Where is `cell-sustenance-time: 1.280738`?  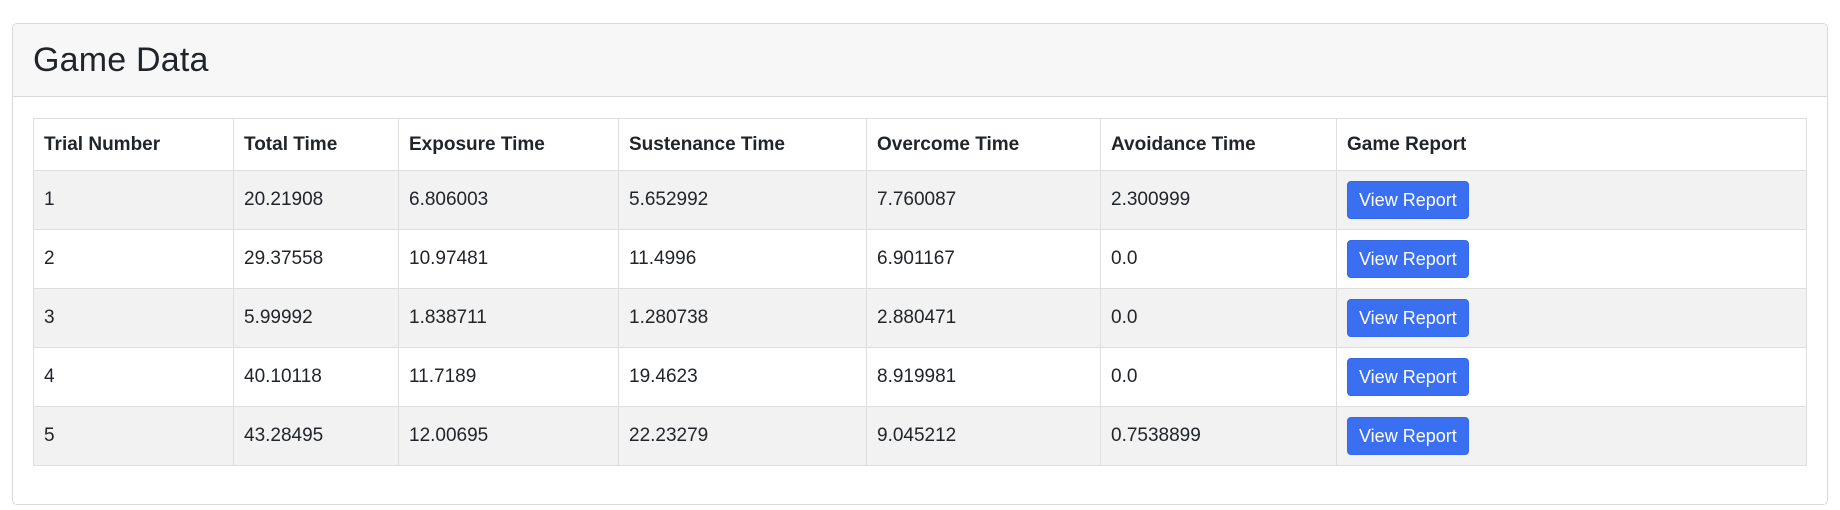
cell-sustenance-time: 1.280738 is located at coordinates (742, 318).